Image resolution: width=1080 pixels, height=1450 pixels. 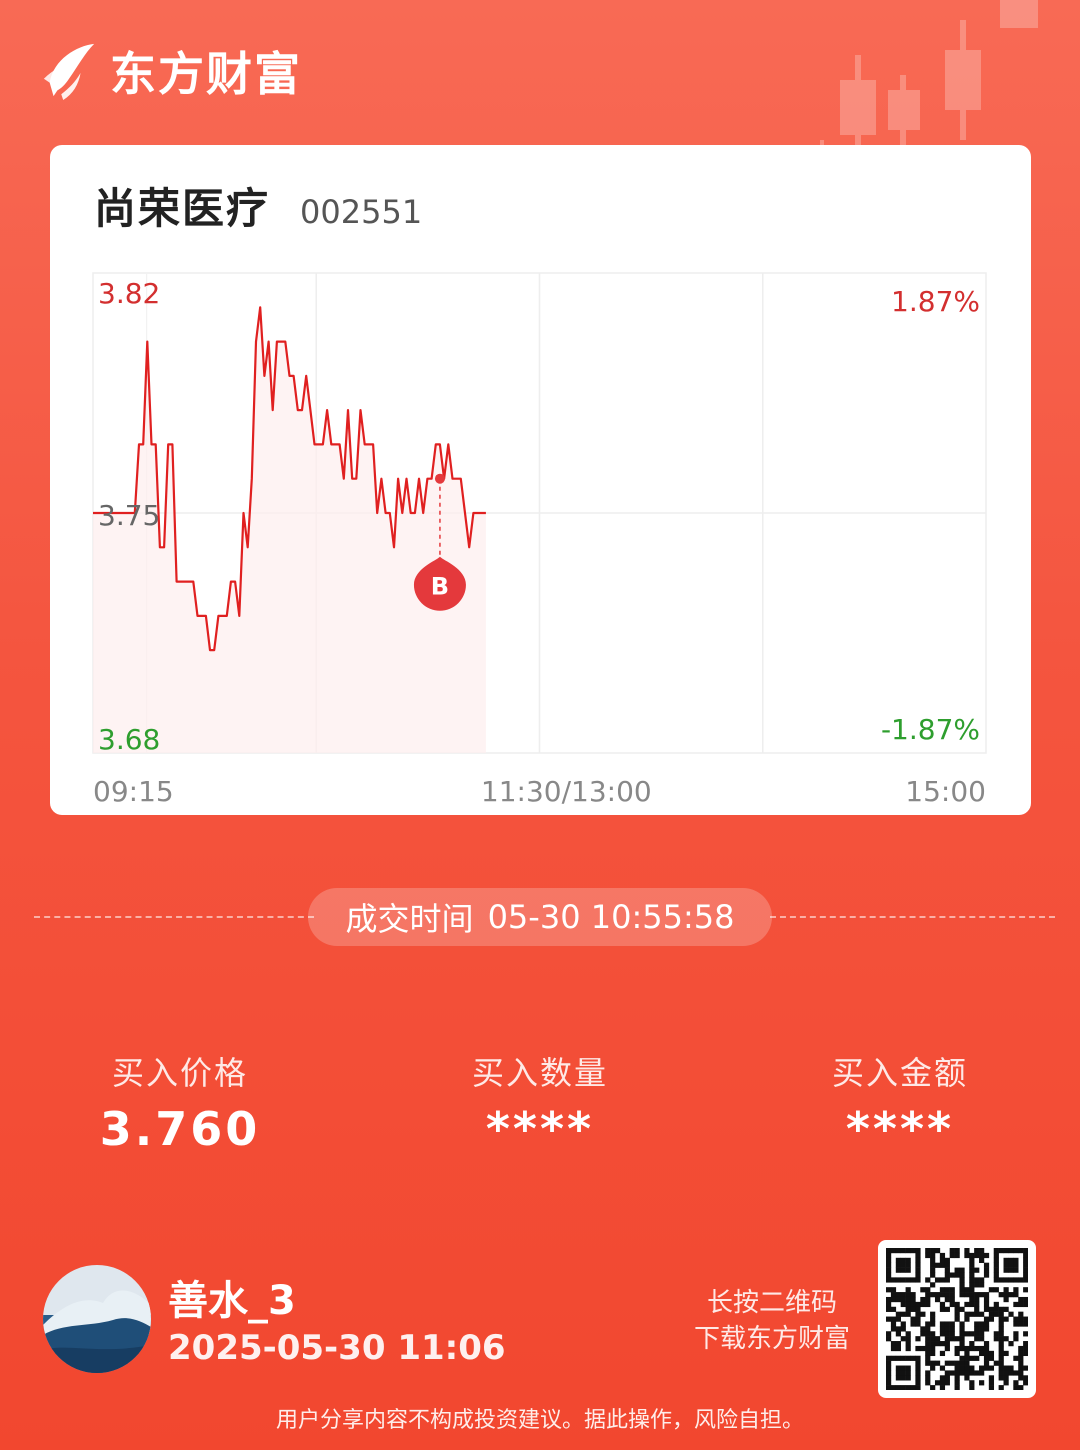 I want to click on trade-time-value: 05-30 10:55:58, so click(x=611, y=917).